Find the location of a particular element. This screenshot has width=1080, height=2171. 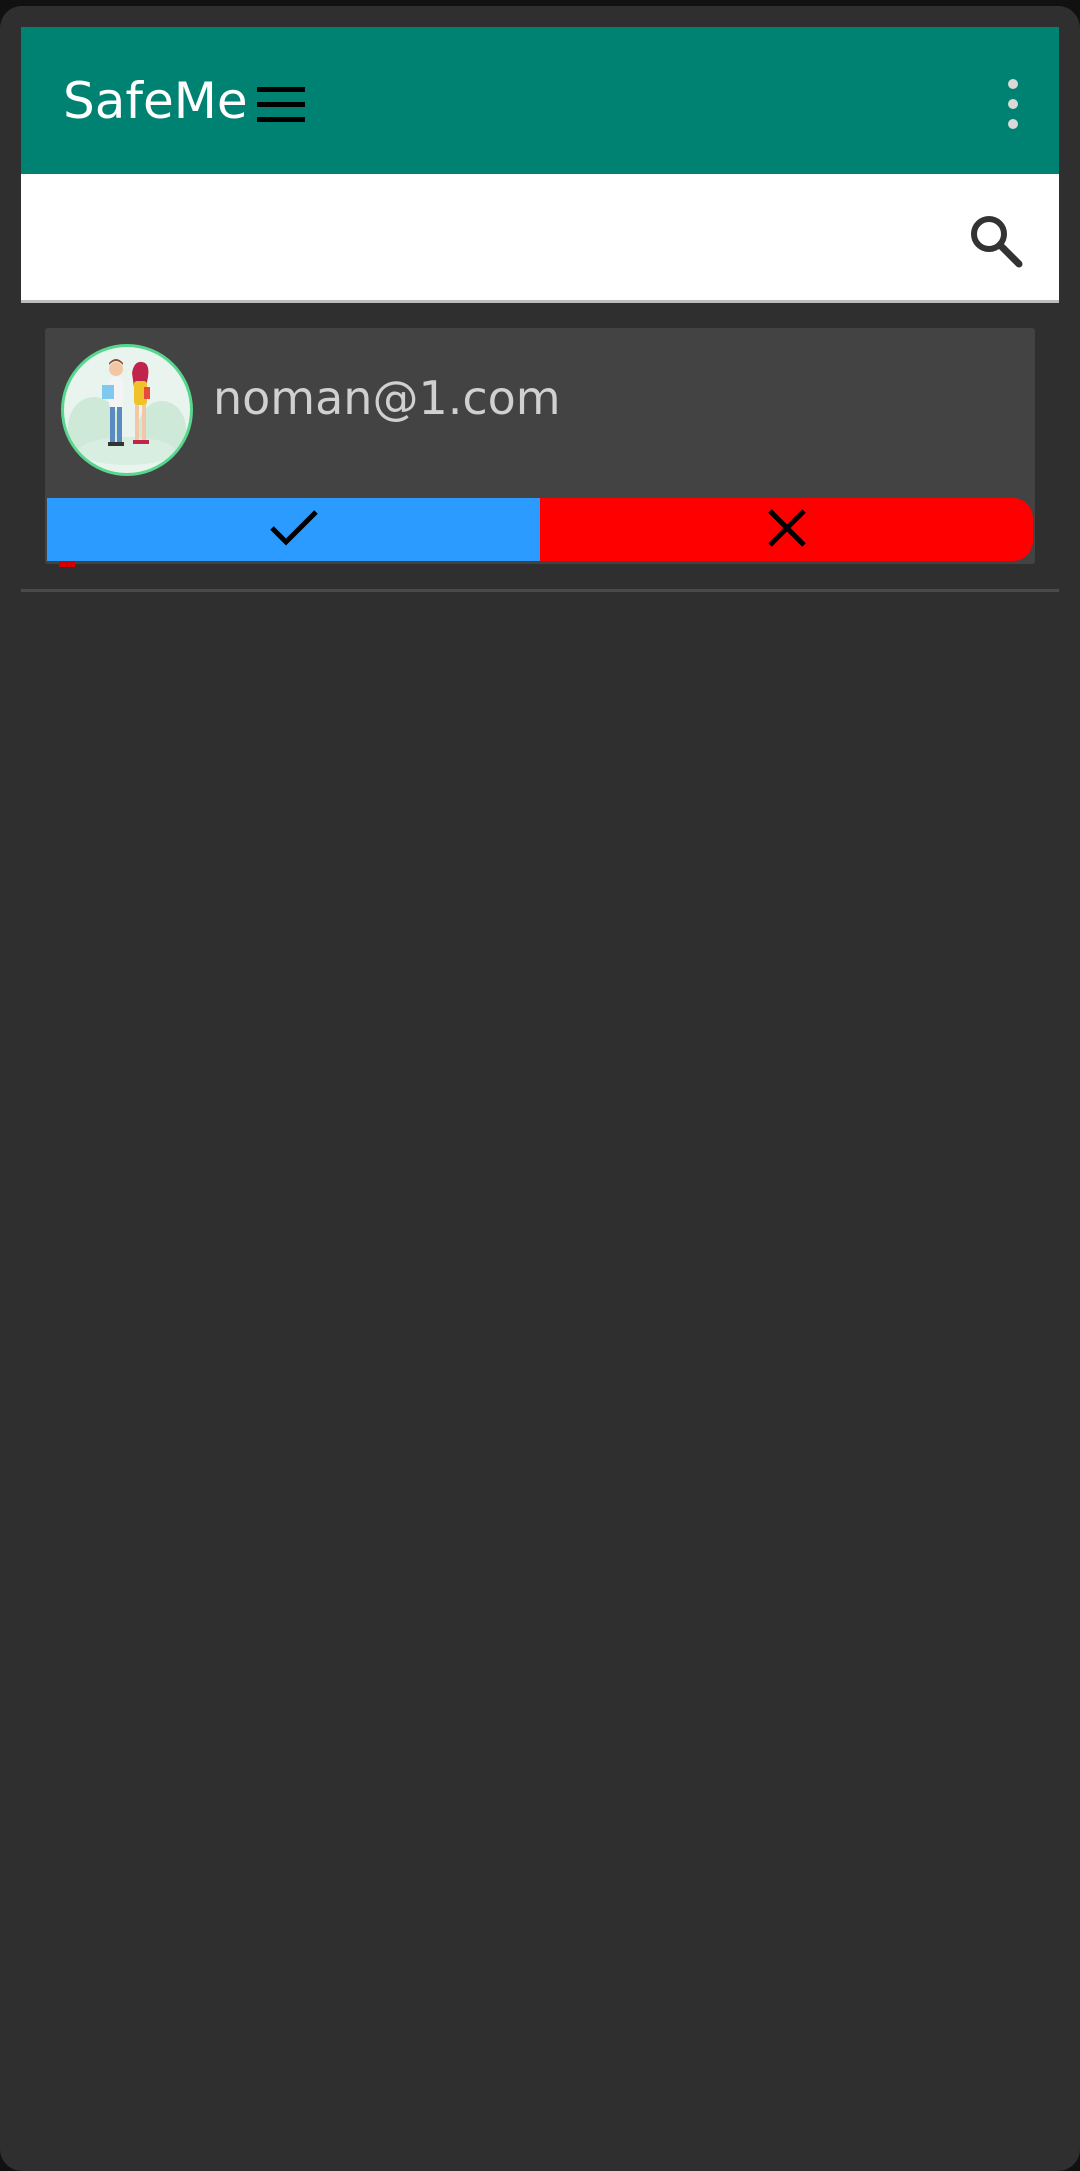

app-title: SafeMe is located at coordinates (155, 101).